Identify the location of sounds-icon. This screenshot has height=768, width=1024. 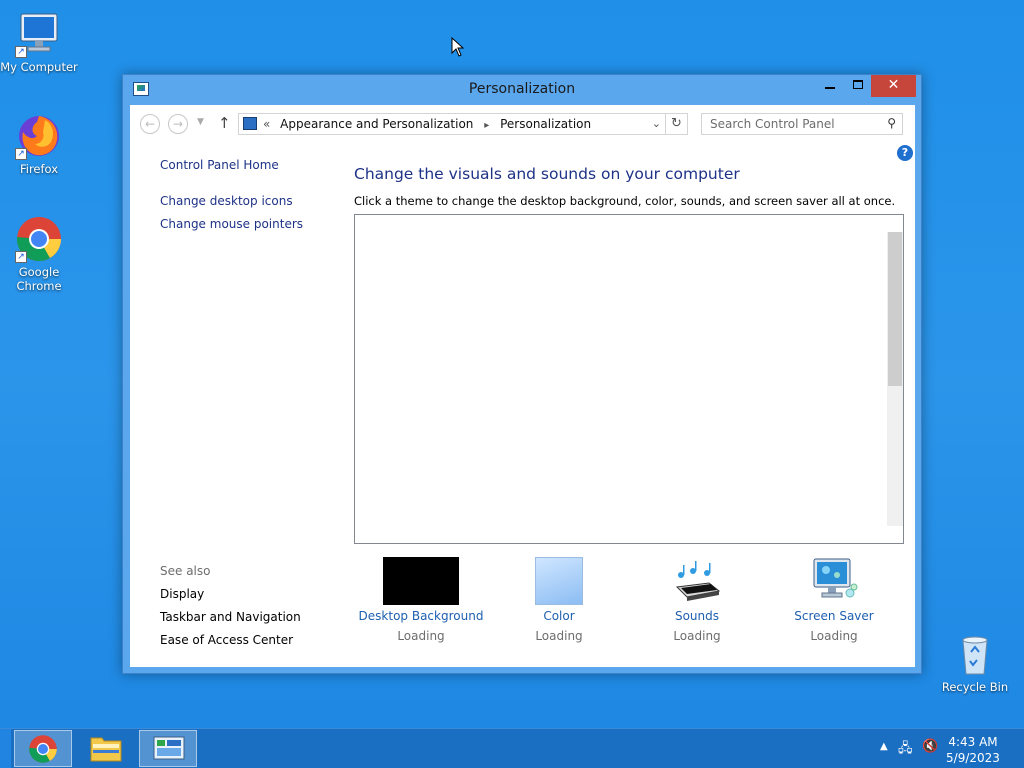
(697, 581).